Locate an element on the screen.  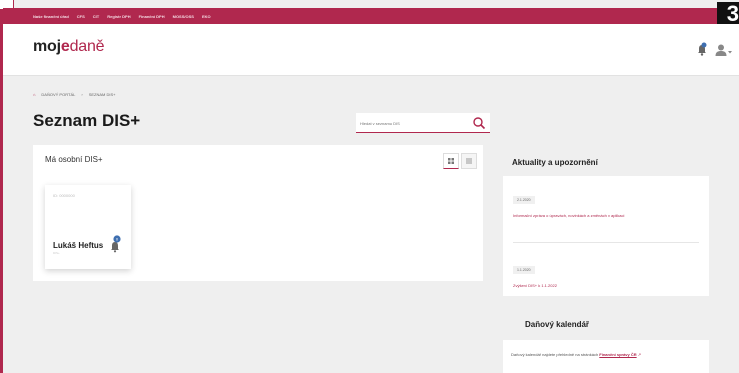
card-notification-bell-icon: 0 is located at coordinates (115, 244).